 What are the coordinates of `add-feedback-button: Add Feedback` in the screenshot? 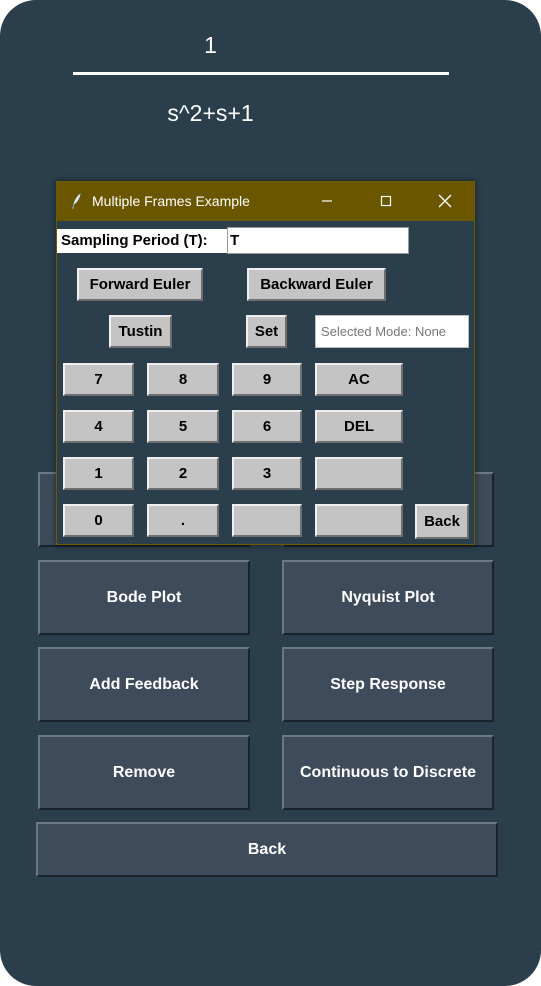 It's located at (144, 684).